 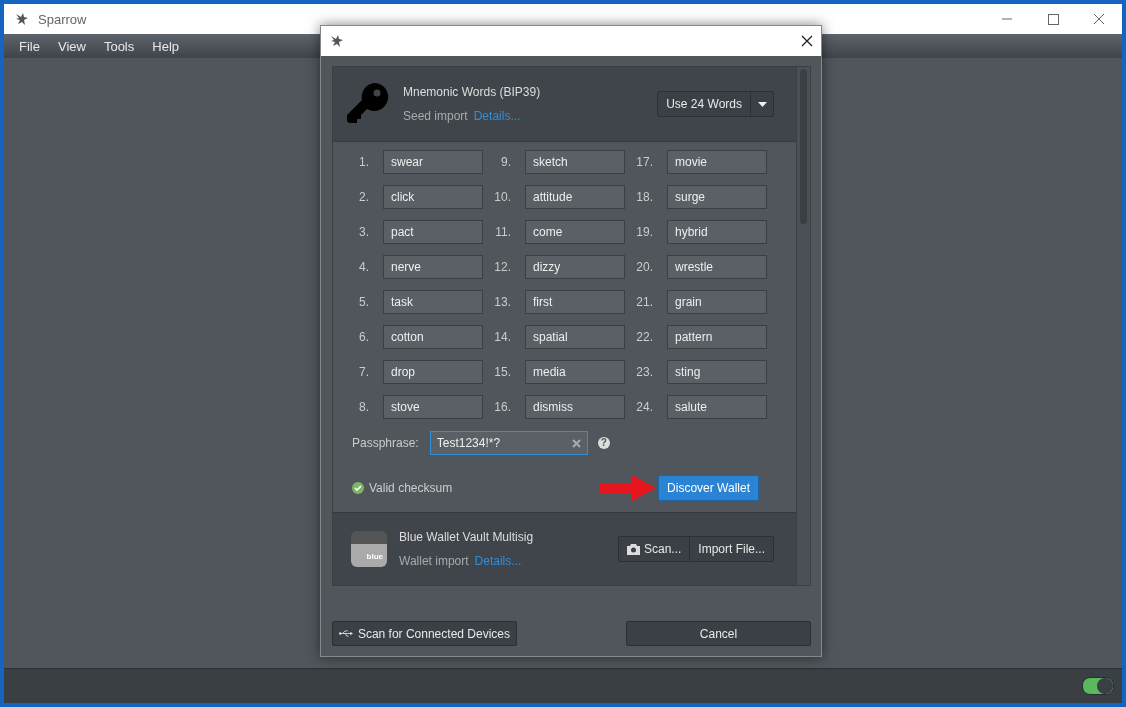 What do you see at coordinates (502, 302) in the screenshot?
I see `word-number: 13.` at bounding box center [502, 302].